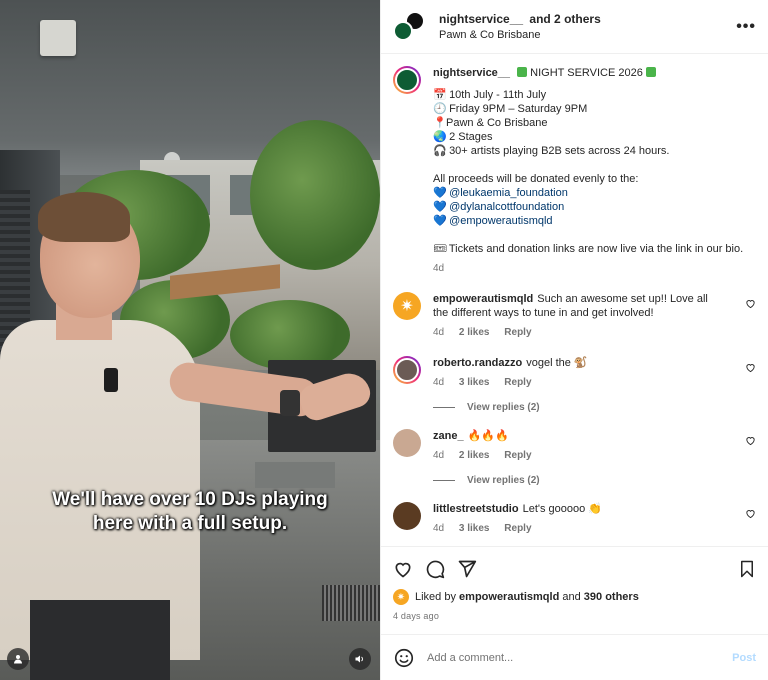 This screenshot has width=768, height=680. Describe the element at coordinates (564, 19) in the screenshot. I see `header-and-others: and 2 others` at that location.